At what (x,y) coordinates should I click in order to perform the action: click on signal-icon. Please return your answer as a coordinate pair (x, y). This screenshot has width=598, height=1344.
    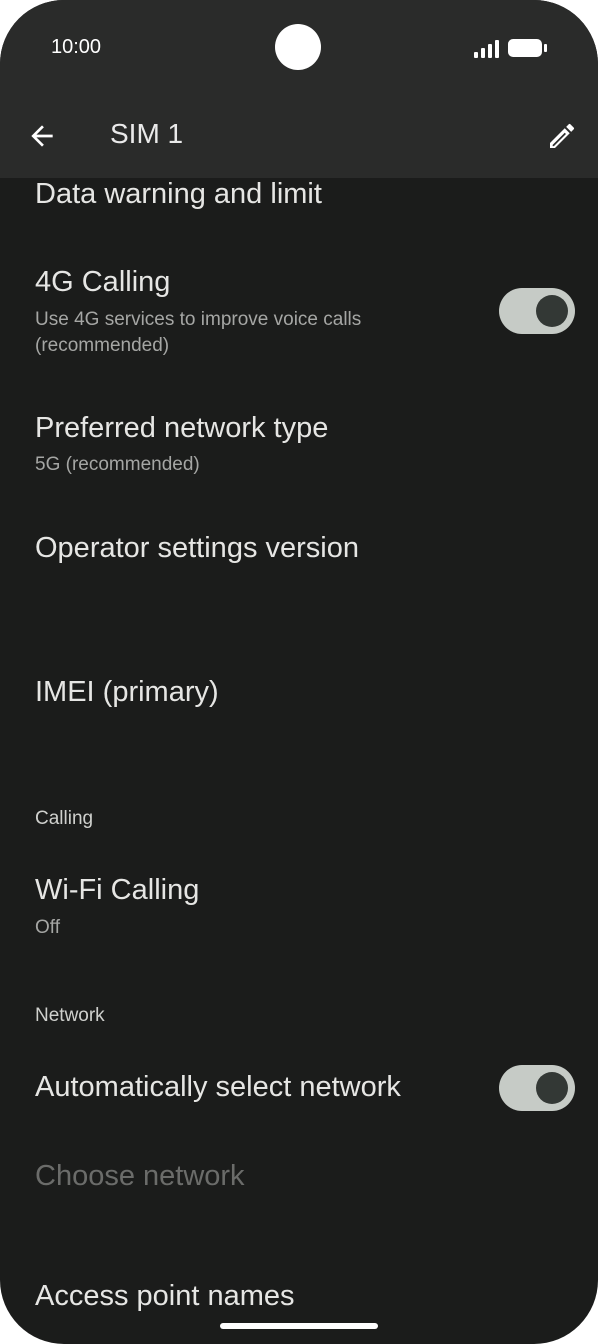
    Looking at the image, I should click on (487, 49).